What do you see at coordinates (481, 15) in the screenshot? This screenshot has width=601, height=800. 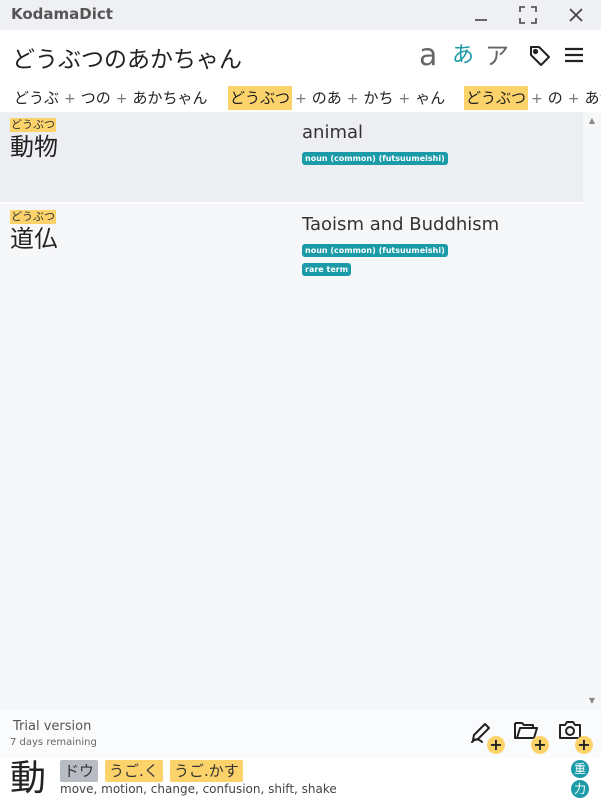 I see `minimize-button` at bounding box center [481, 15].